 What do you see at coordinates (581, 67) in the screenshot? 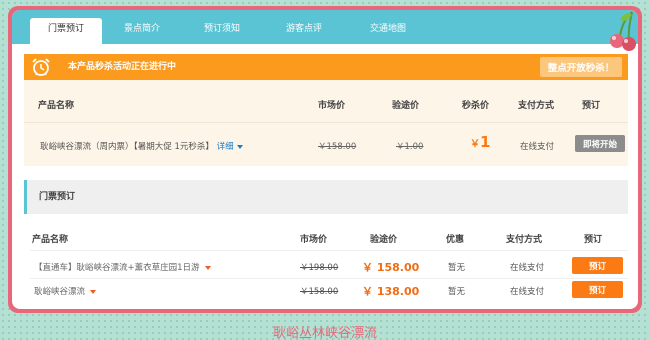
I see `flash-sale-open-button: 整点开放秒杀！` at bounding box center [581, 67].